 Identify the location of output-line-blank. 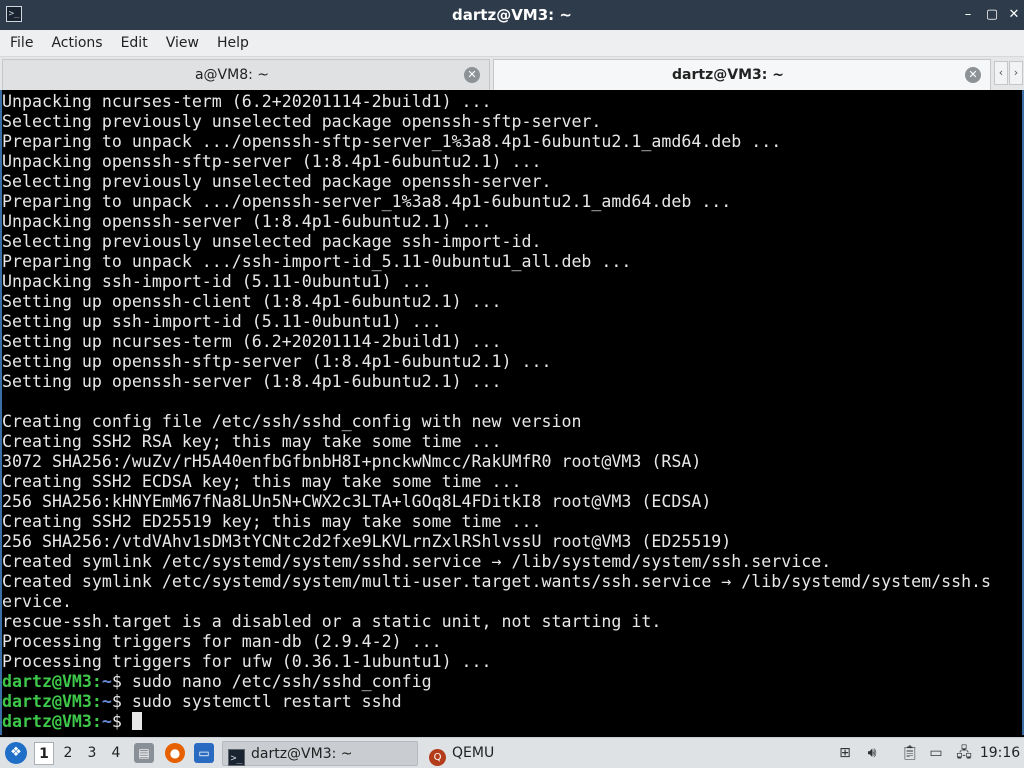
(512, 402).